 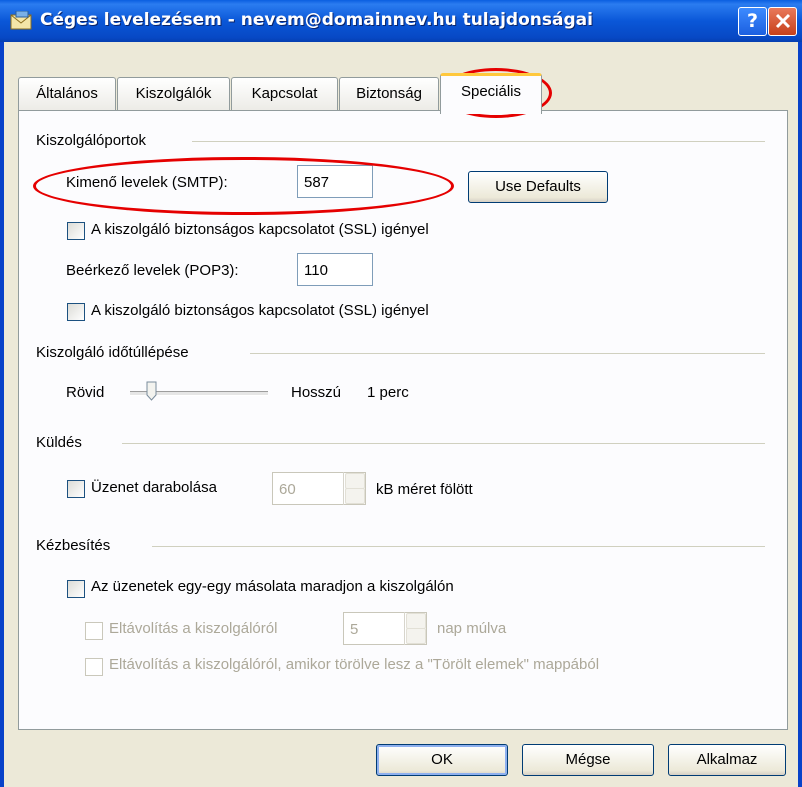 What do you see at coordinates (76, 489) in the screenshot?
I see `split-messages-checkbox` at bounding box center [76, 489].